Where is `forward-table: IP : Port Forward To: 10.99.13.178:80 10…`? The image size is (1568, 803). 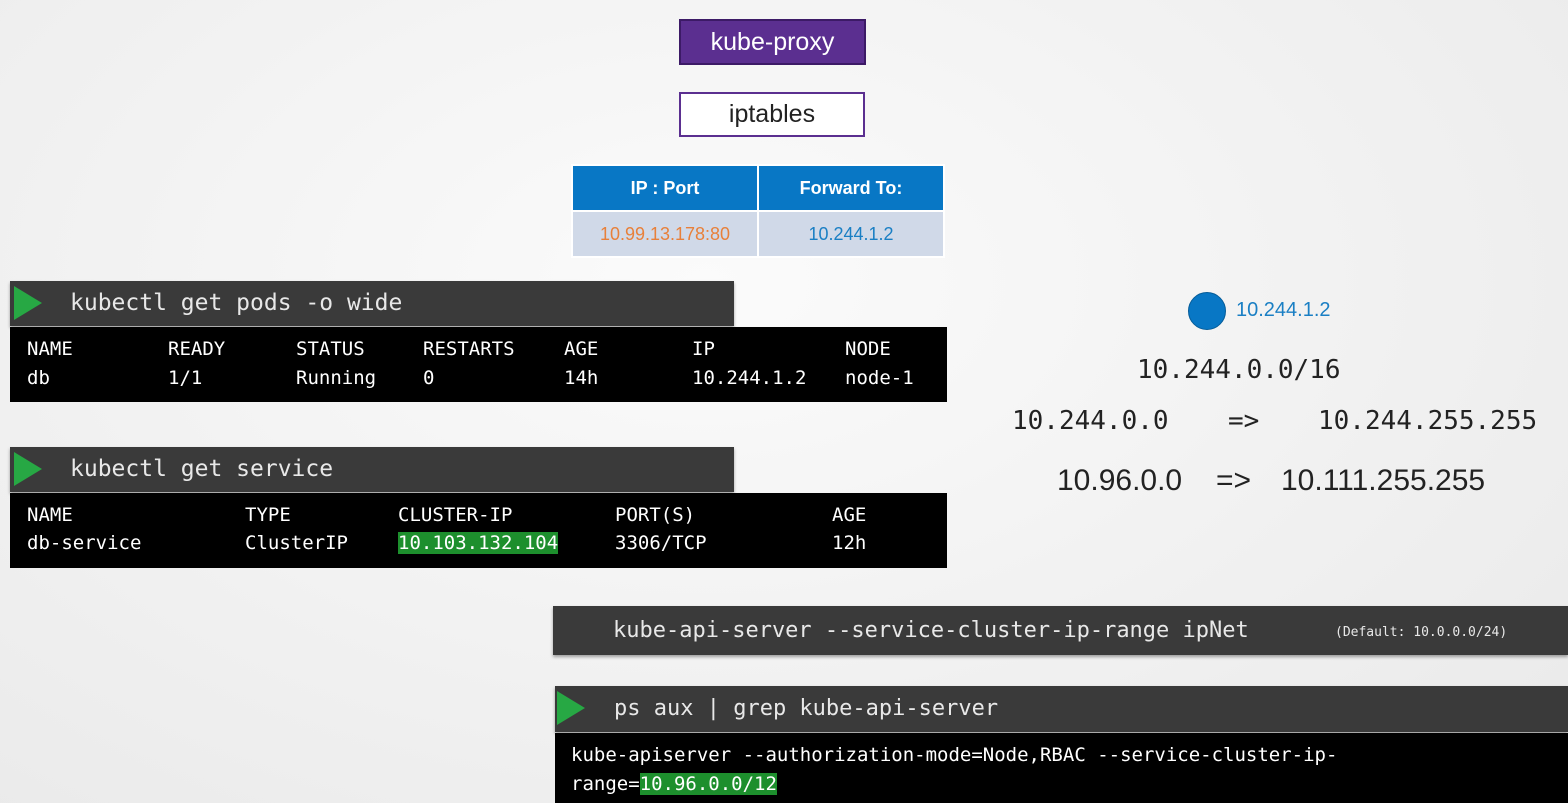
forward-table: IP : Port Forward To: 10.99.13.178:80 10… is located at coordinates (758, 211).